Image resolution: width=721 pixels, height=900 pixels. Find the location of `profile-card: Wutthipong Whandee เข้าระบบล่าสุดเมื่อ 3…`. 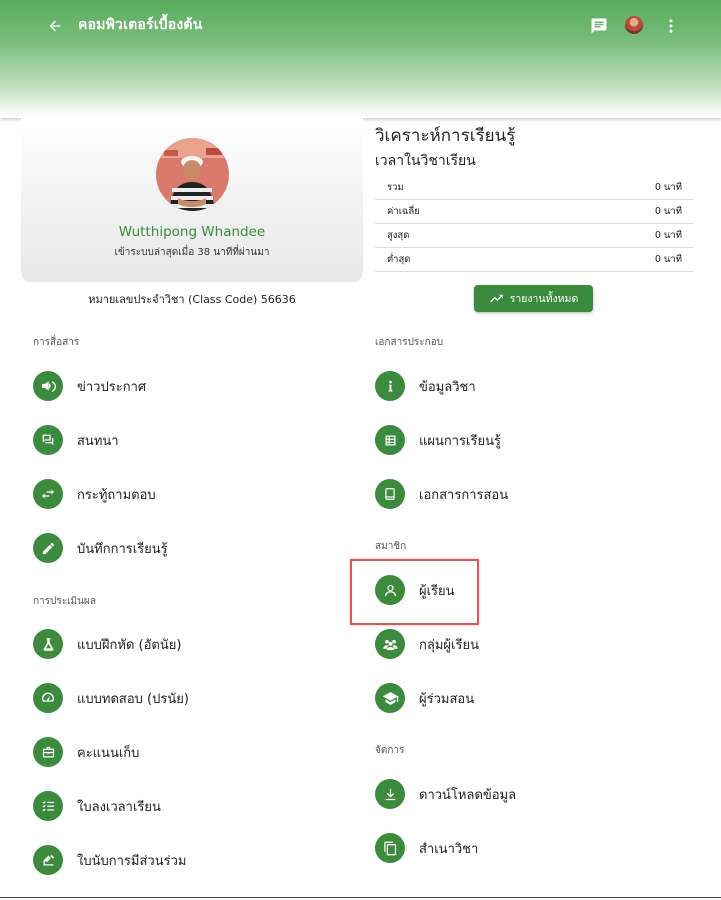

profile-card: Wutthipong Whandee เข้าระบบล่าสุดเมื่อ 3… is located at coordinates (192, 200).